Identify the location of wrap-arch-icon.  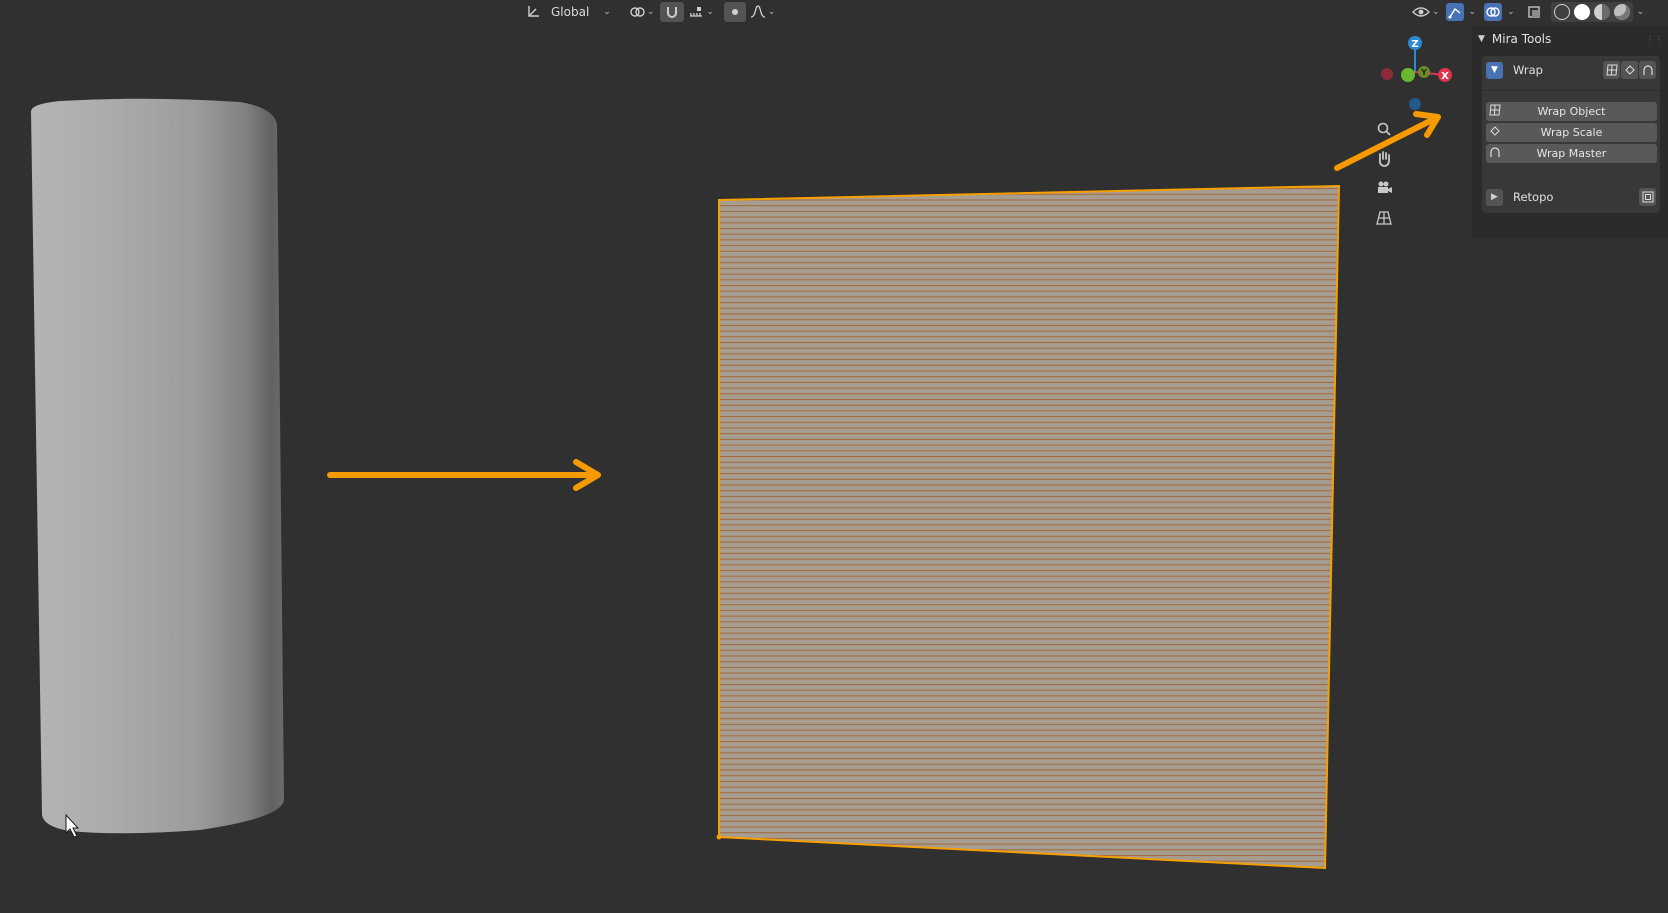
(1647, 70).